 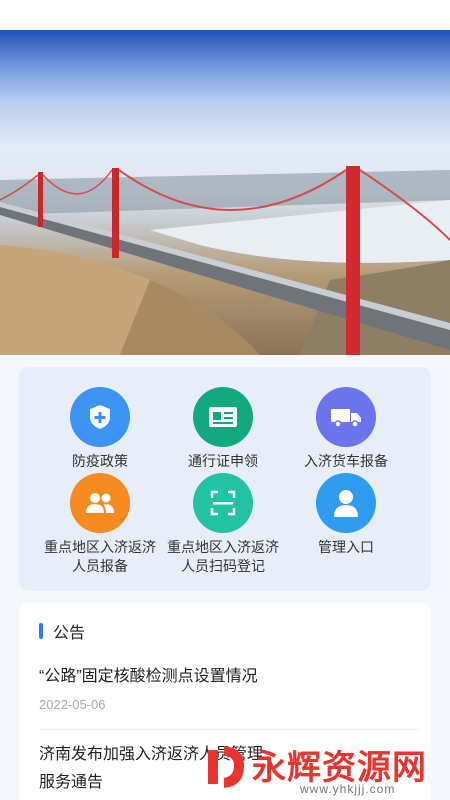 I want to click on status-bar, so click(x=225, y=15).